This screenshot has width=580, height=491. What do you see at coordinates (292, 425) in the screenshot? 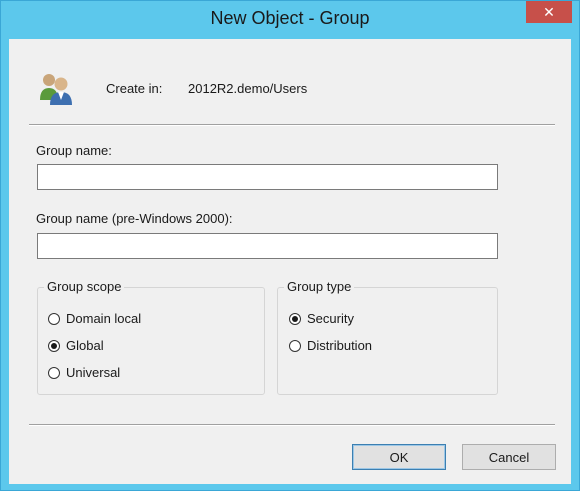
I see `separator-bottom` at bounding box center [292, 425].